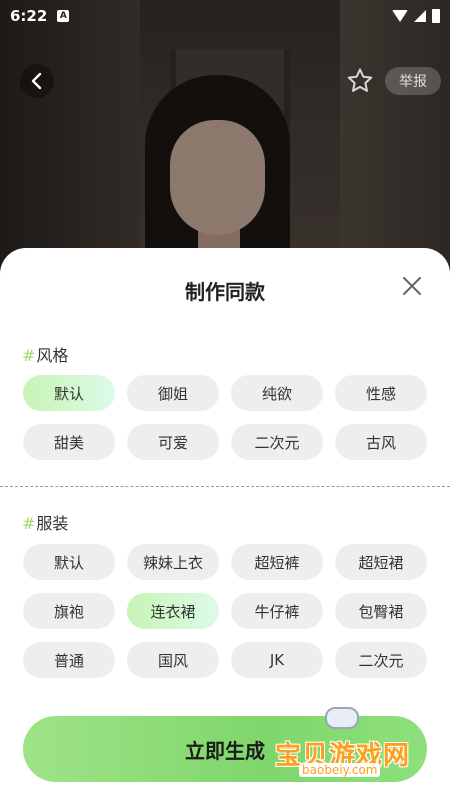 The height and width of the screenshot is (800, 450). What do you see at coordinates (52, 355) in the screenshot?
I see `style-label-text: 风格` at bounding box center [52, 355].